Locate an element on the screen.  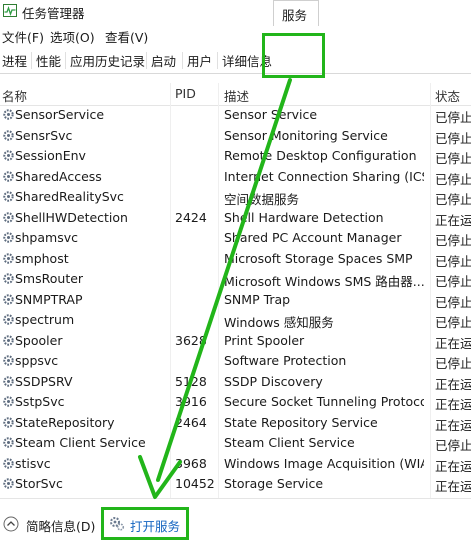
service-description: Shared PC Account Manager is located at coordinates (313, 237).